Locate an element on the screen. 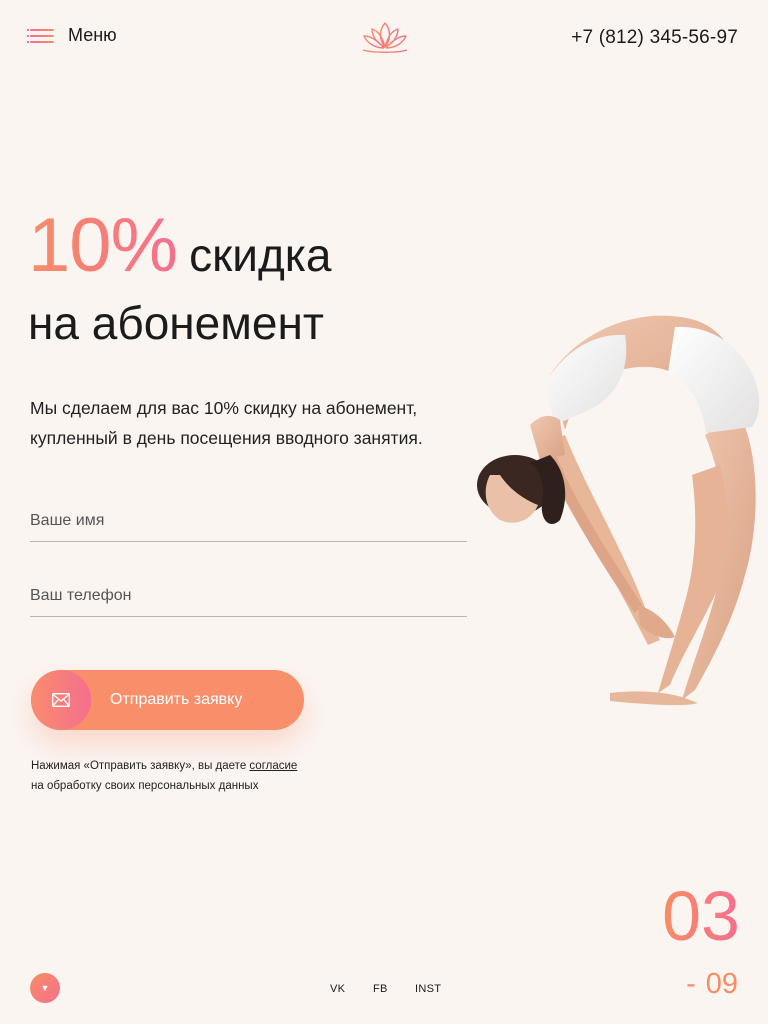  scroll-down-button: ▼ is located at coordinates (45, 988).